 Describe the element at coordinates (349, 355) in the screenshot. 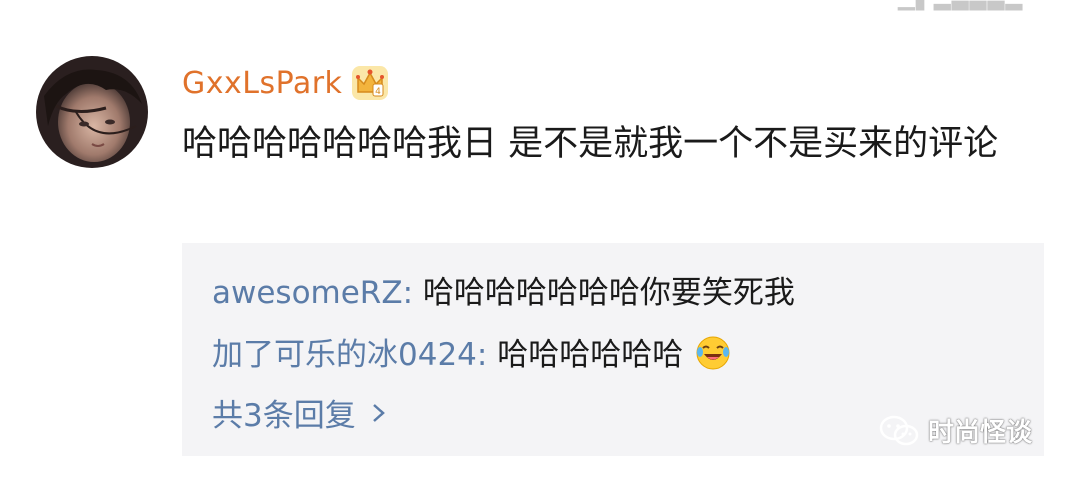

I see `reply-author: 加了可乐的冰0424:` at that location.